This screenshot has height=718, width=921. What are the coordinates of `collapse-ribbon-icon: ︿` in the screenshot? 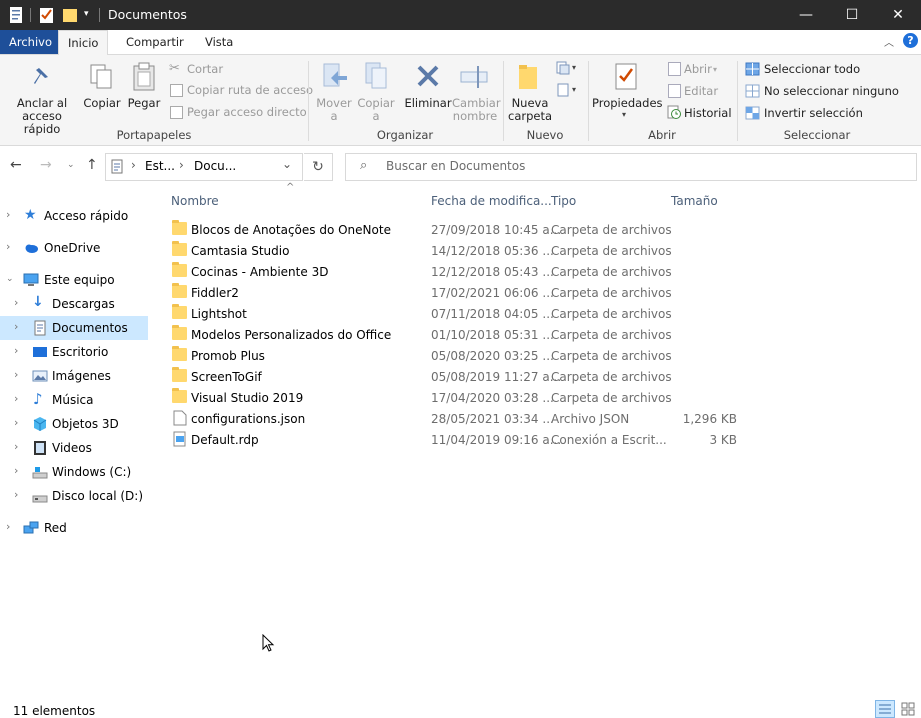 It's located at (889, 41).